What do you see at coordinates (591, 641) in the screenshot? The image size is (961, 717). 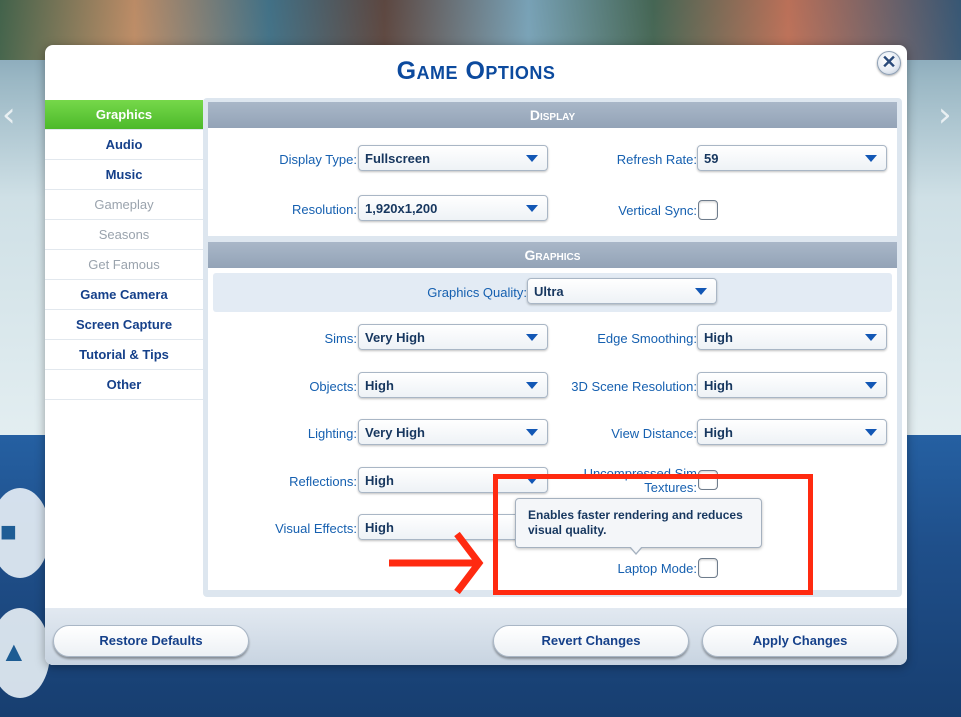 I see `revert-changes-button: Revert Changes` at bounding box center [591, 641].